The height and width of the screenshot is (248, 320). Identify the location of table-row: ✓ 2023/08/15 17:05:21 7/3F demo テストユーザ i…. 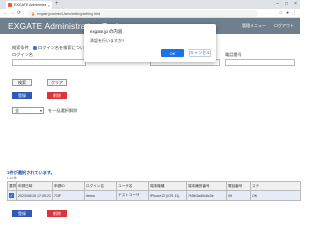
(154, 195).